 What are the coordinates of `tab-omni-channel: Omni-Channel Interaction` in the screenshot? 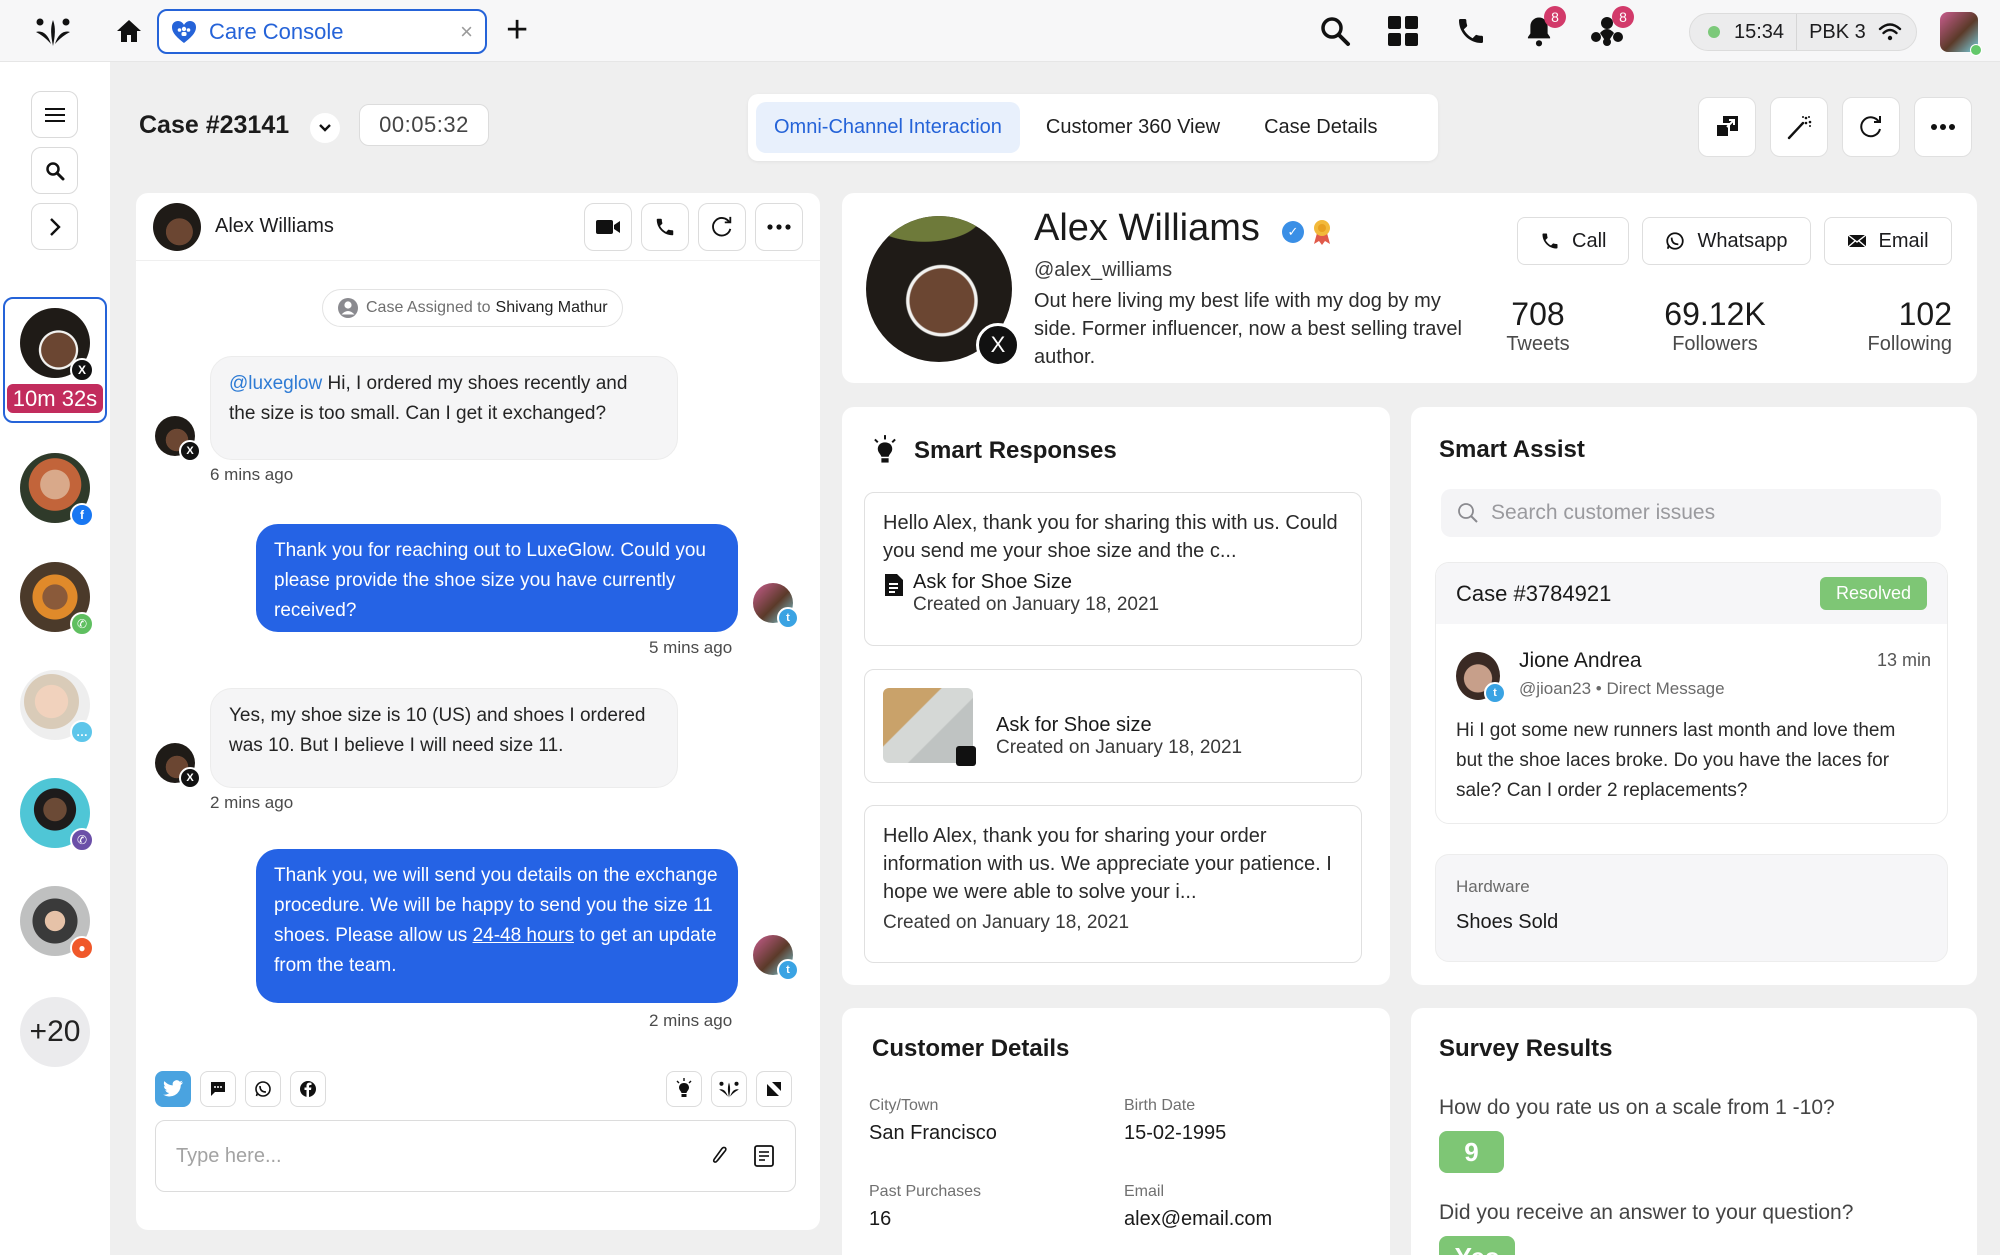 It's located at (888, 127).